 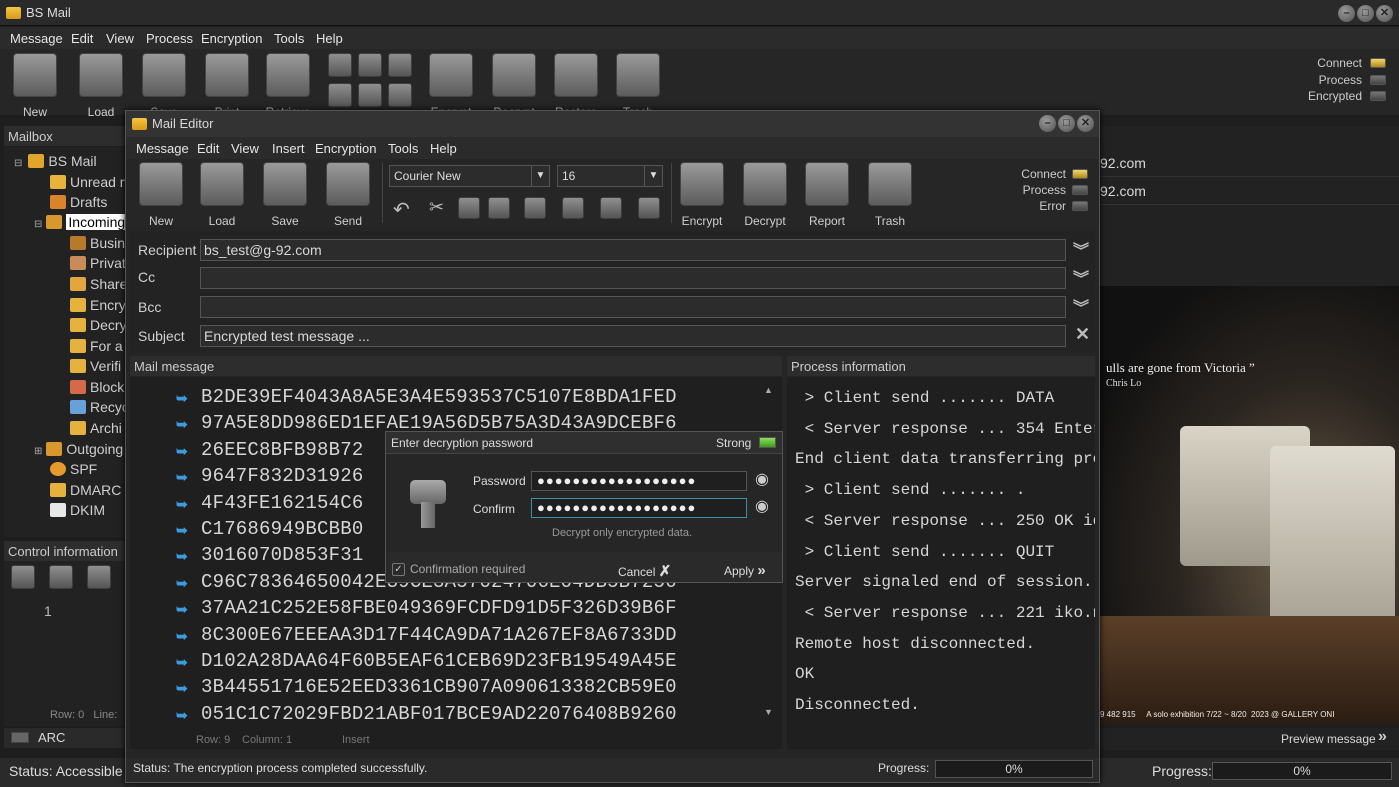 I want to click on editor-menu-insert: Insert, so click(x=288, y=148).